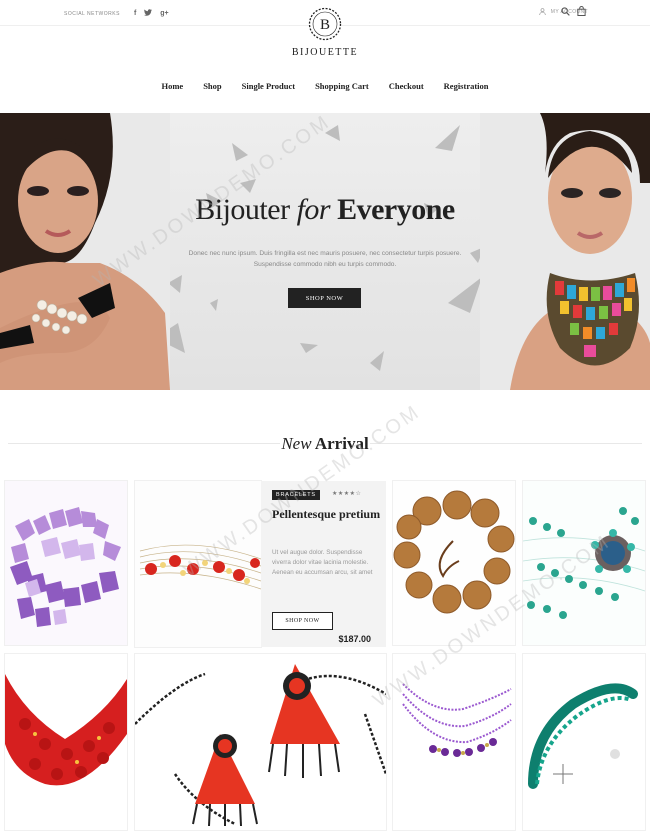 Image resolution: width=650 pixels, height=834 pixels. I want to click on product-image-red-bead-wire-necklace, so click(198, 564).